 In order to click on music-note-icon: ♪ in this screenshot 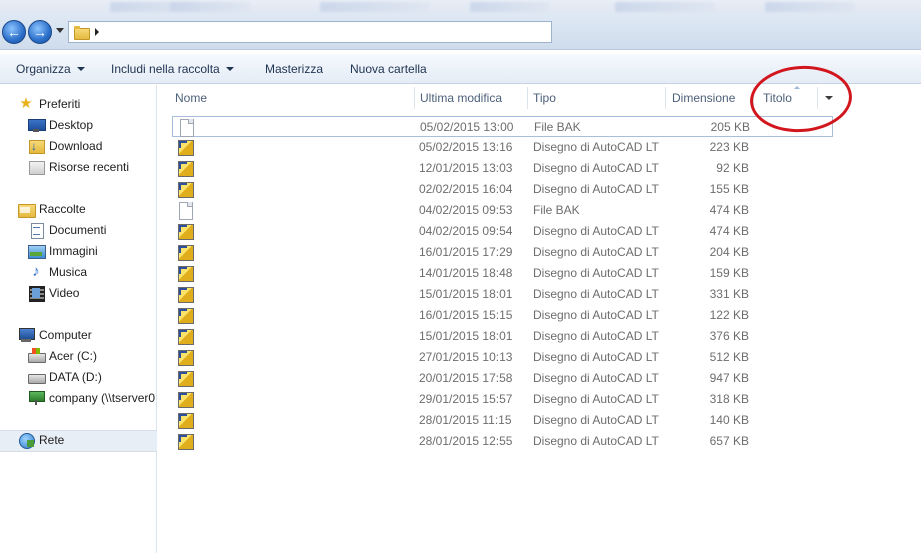, I will do `click(36, 271)`.